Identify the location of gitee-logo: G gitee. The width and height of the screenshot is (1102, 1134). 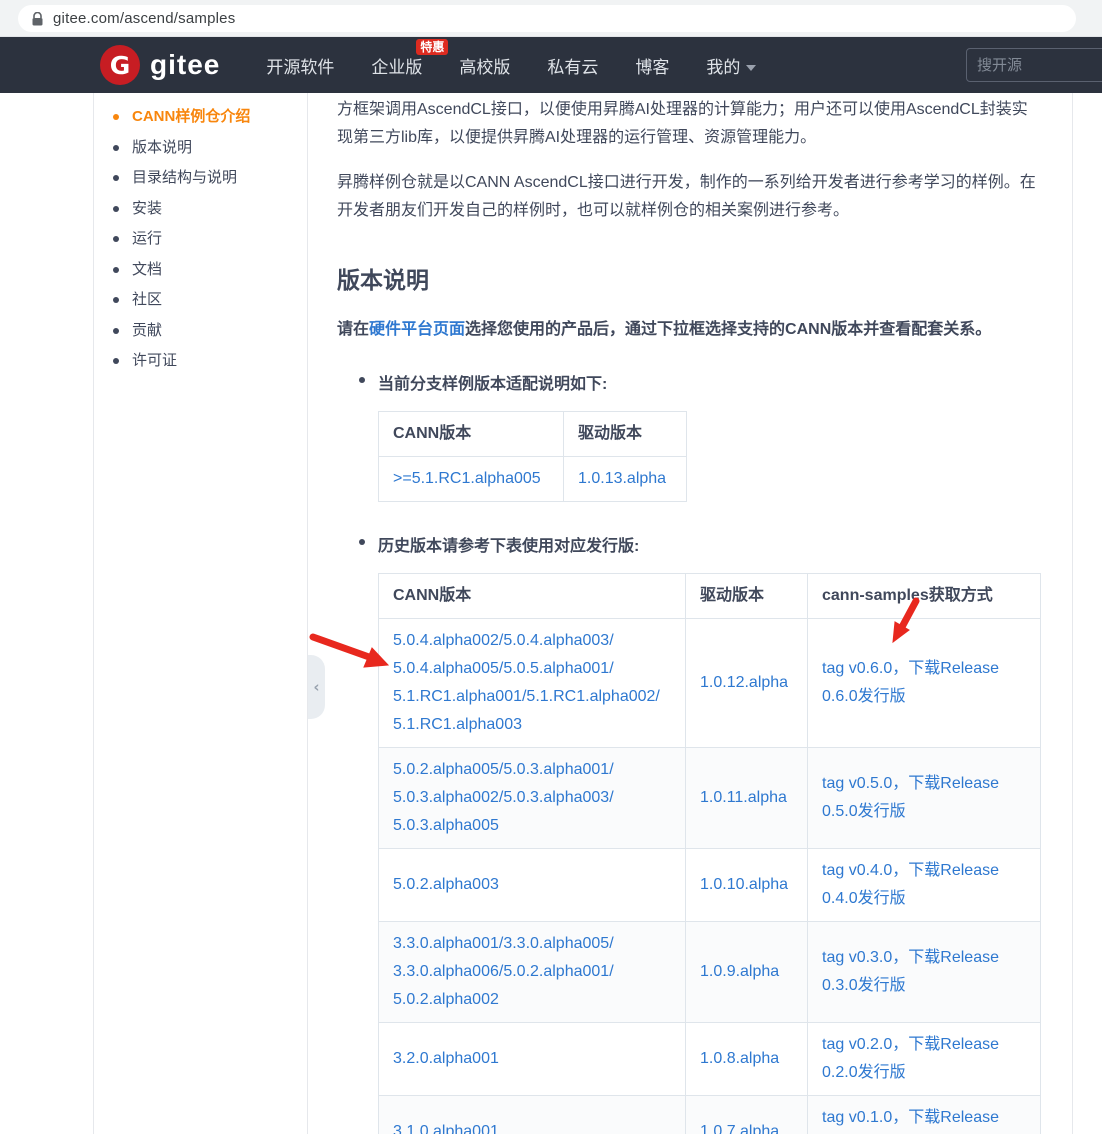
(160, 65).